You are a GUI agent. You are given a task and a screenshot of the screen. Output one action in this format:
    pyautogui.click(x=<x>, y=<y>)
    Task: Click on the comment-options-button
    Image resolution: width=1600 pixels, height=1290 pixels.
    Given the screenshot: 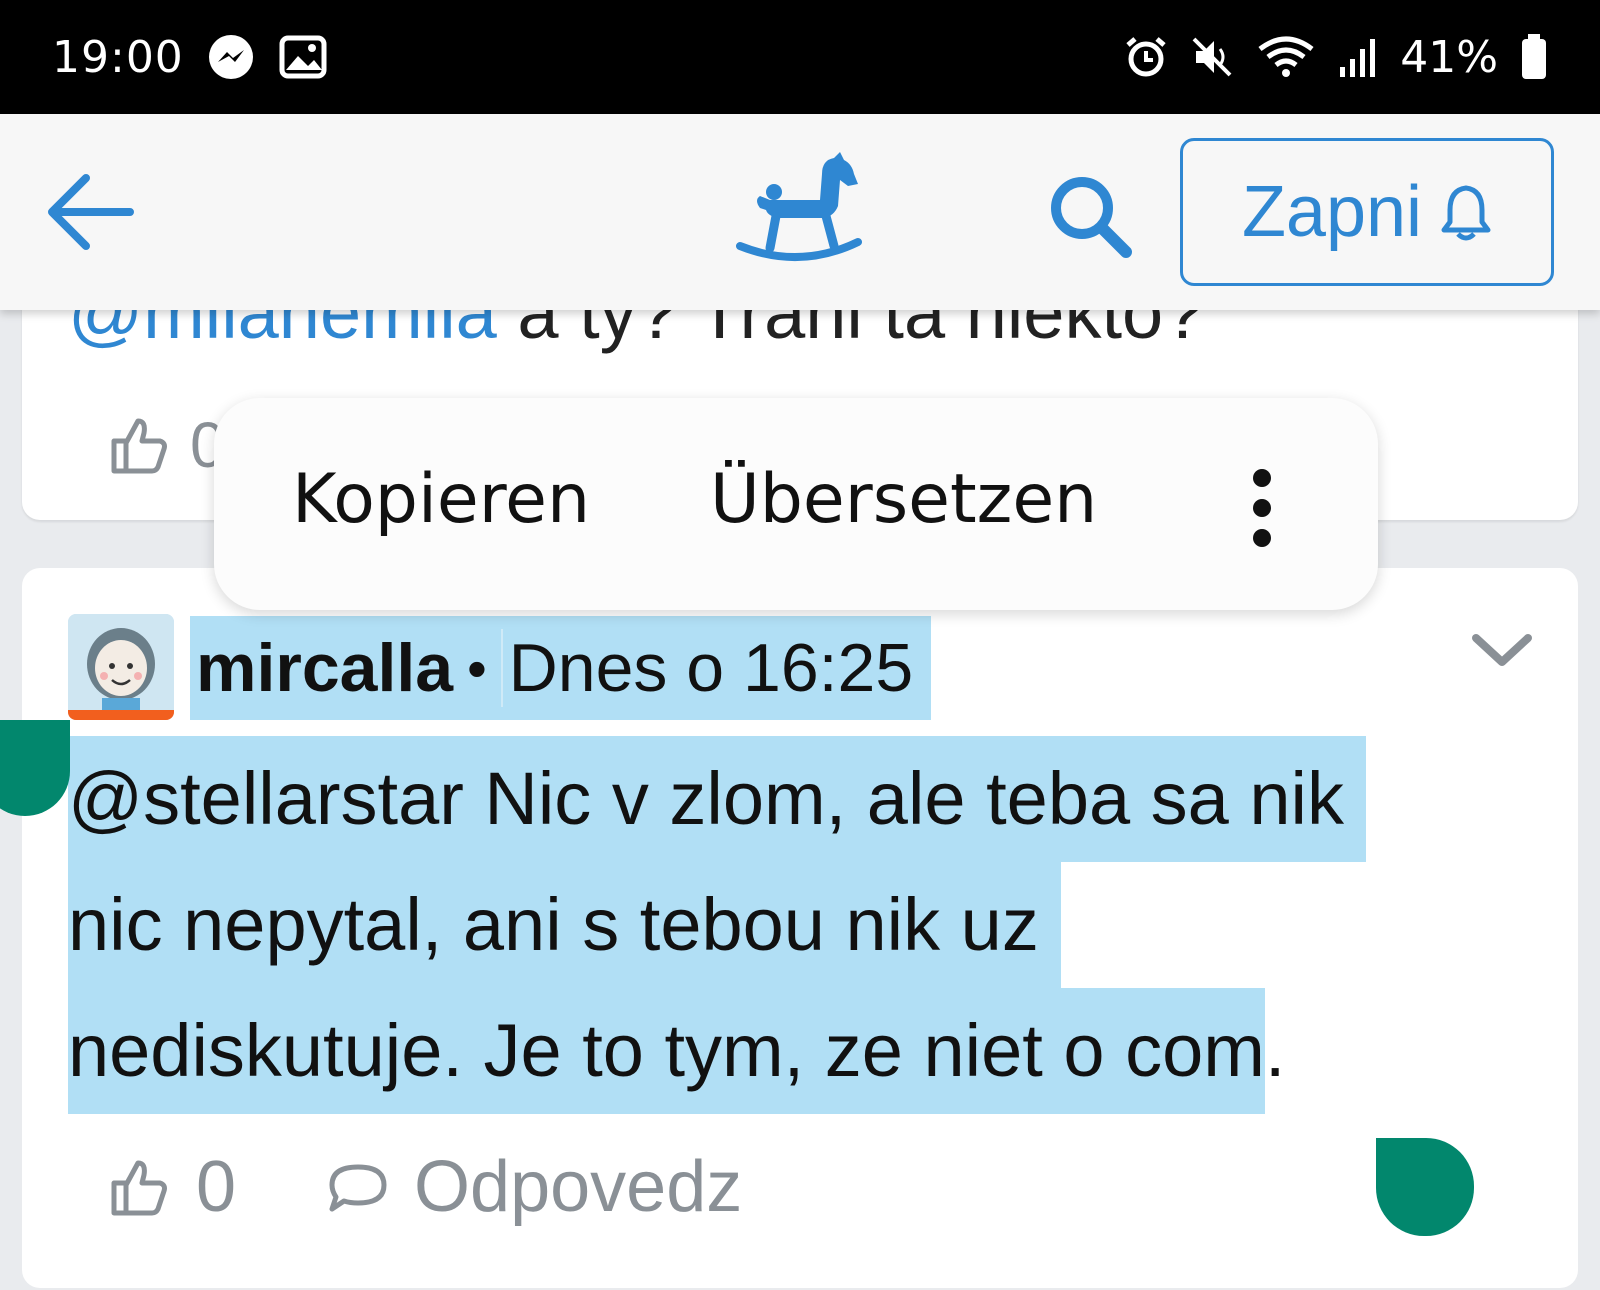 What is the action you would take?
    pyautogui.click(x=1502, y=650)
    